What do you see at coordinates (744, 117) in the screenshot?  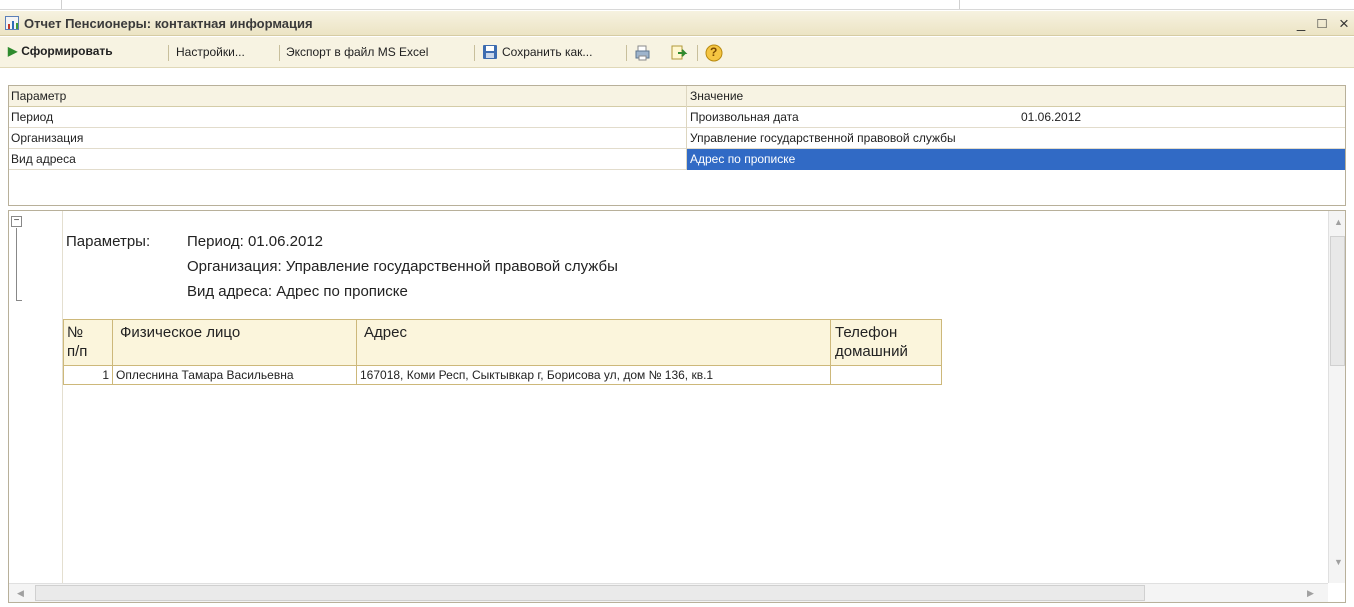 I see `param-value: Произвольная дата` at bounding box center [744, 117].